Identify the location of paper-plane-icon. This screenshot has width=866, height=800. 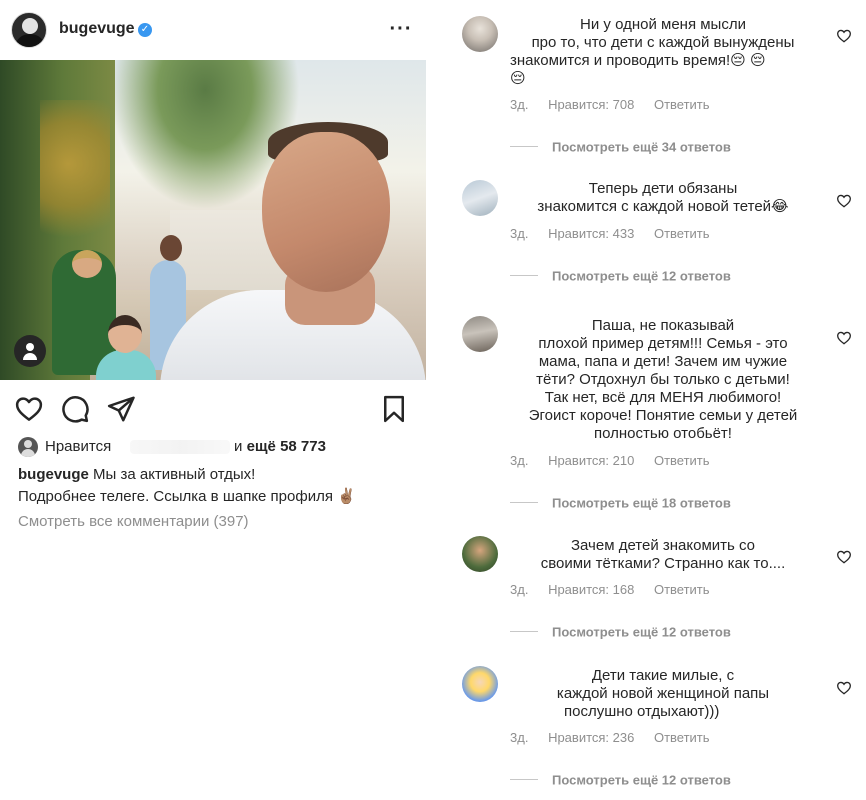
(121, 409).